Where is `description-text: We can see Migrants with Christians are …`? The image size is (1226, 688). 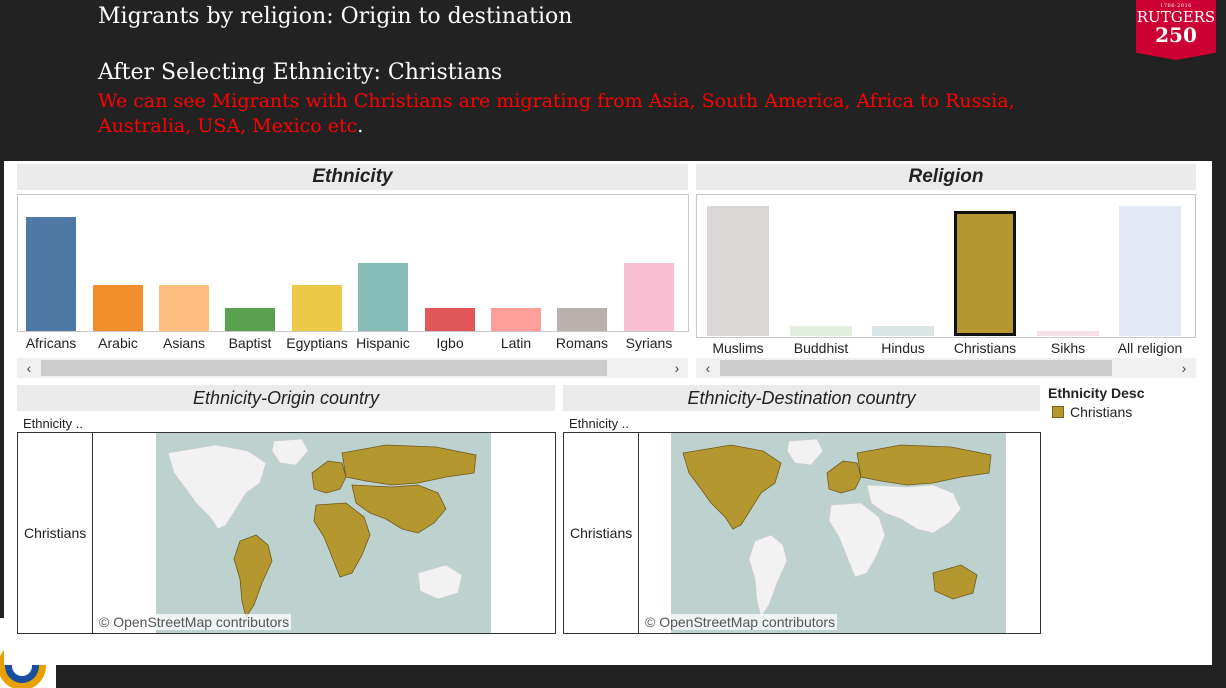
description-text: We can see Migrants with Christians are … is located at coordinates (556, 113).